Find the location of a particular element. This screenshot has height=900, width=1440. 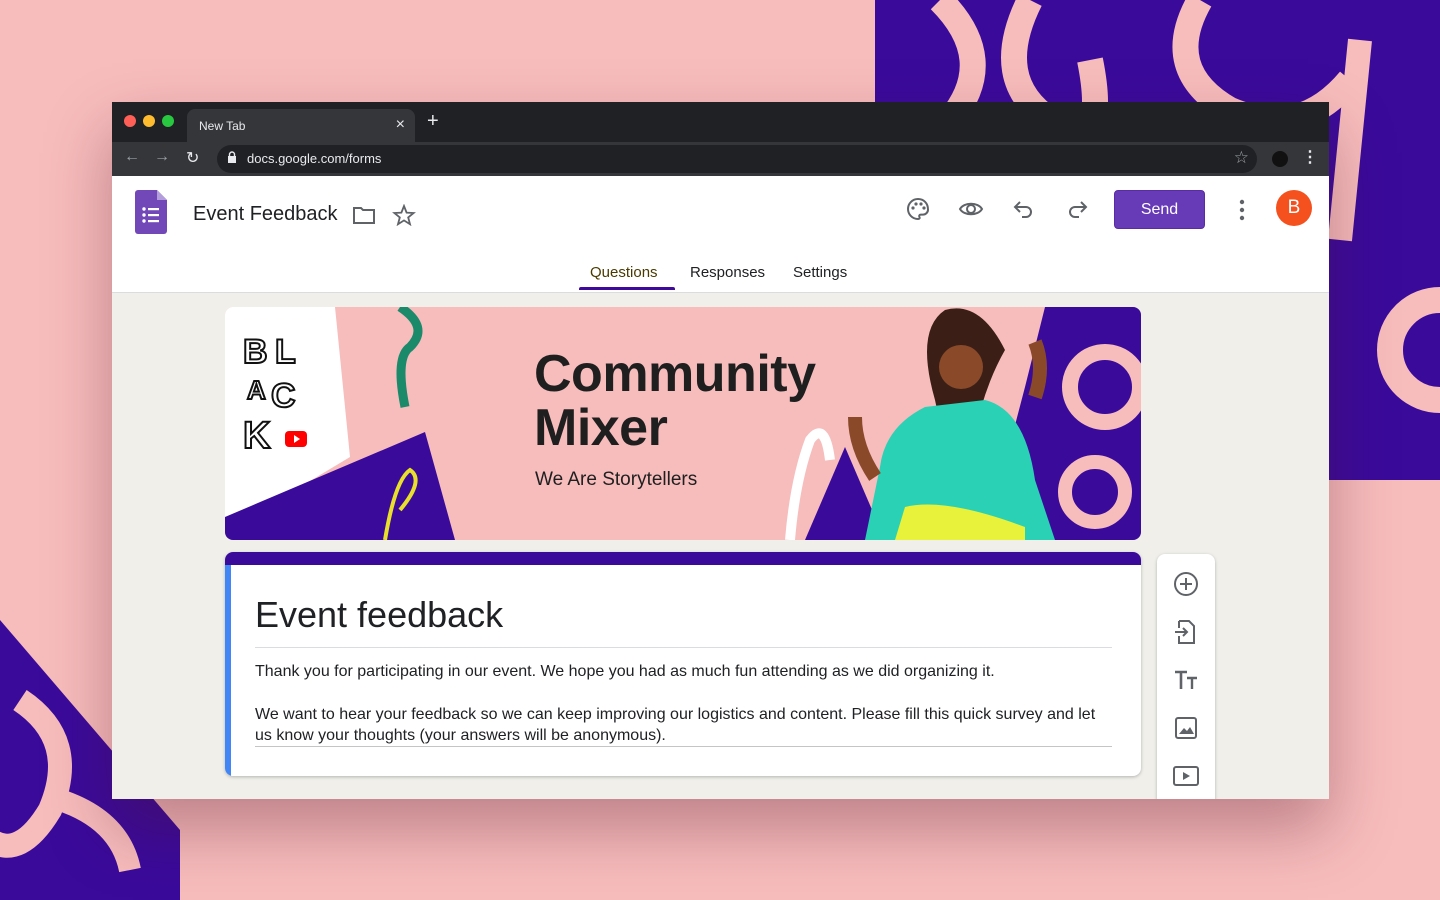

tab-settings: Settings is located at coordinates (820, 272).